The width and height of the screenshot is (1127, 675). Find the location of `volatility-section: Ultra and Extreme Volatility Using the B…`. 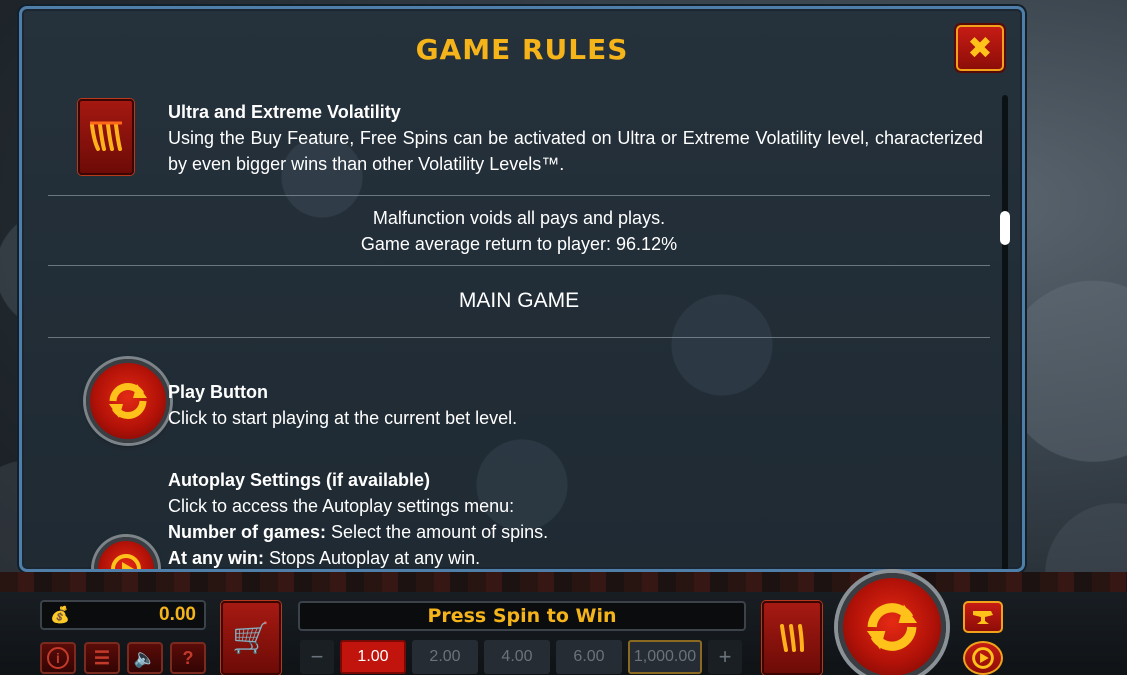

volatility-section: Ultra and Extreme Volatility Using the B… is located at coordinates (575, 138).